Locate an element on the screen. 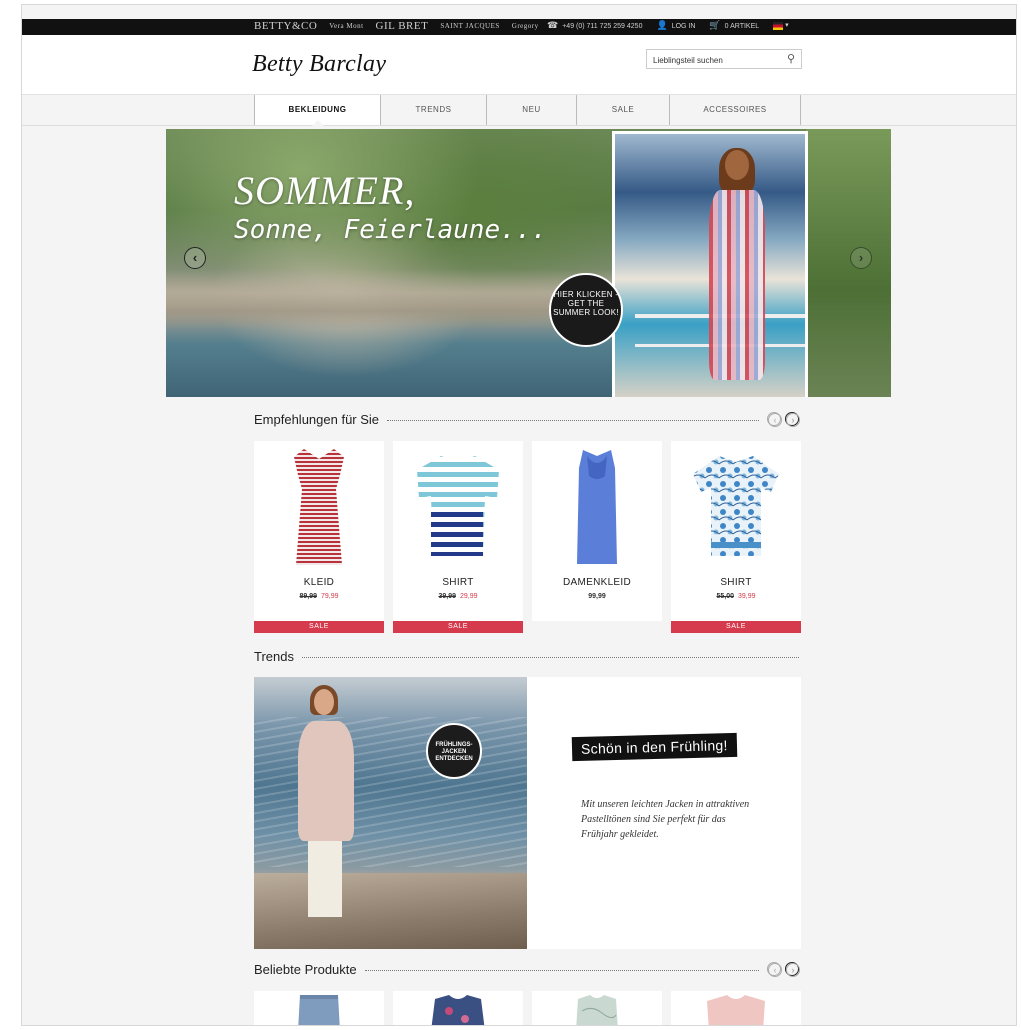  old-price: 39,99 is located at coordinates (447, 596).